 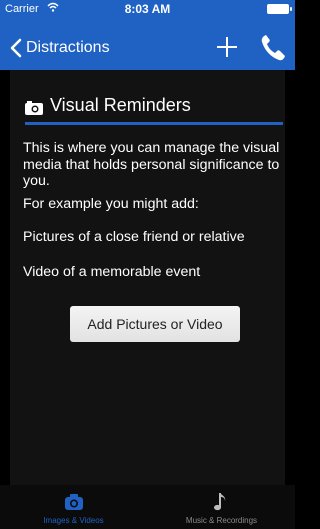 I want to click on back-button: Distractions, so click(x=60, y=48).